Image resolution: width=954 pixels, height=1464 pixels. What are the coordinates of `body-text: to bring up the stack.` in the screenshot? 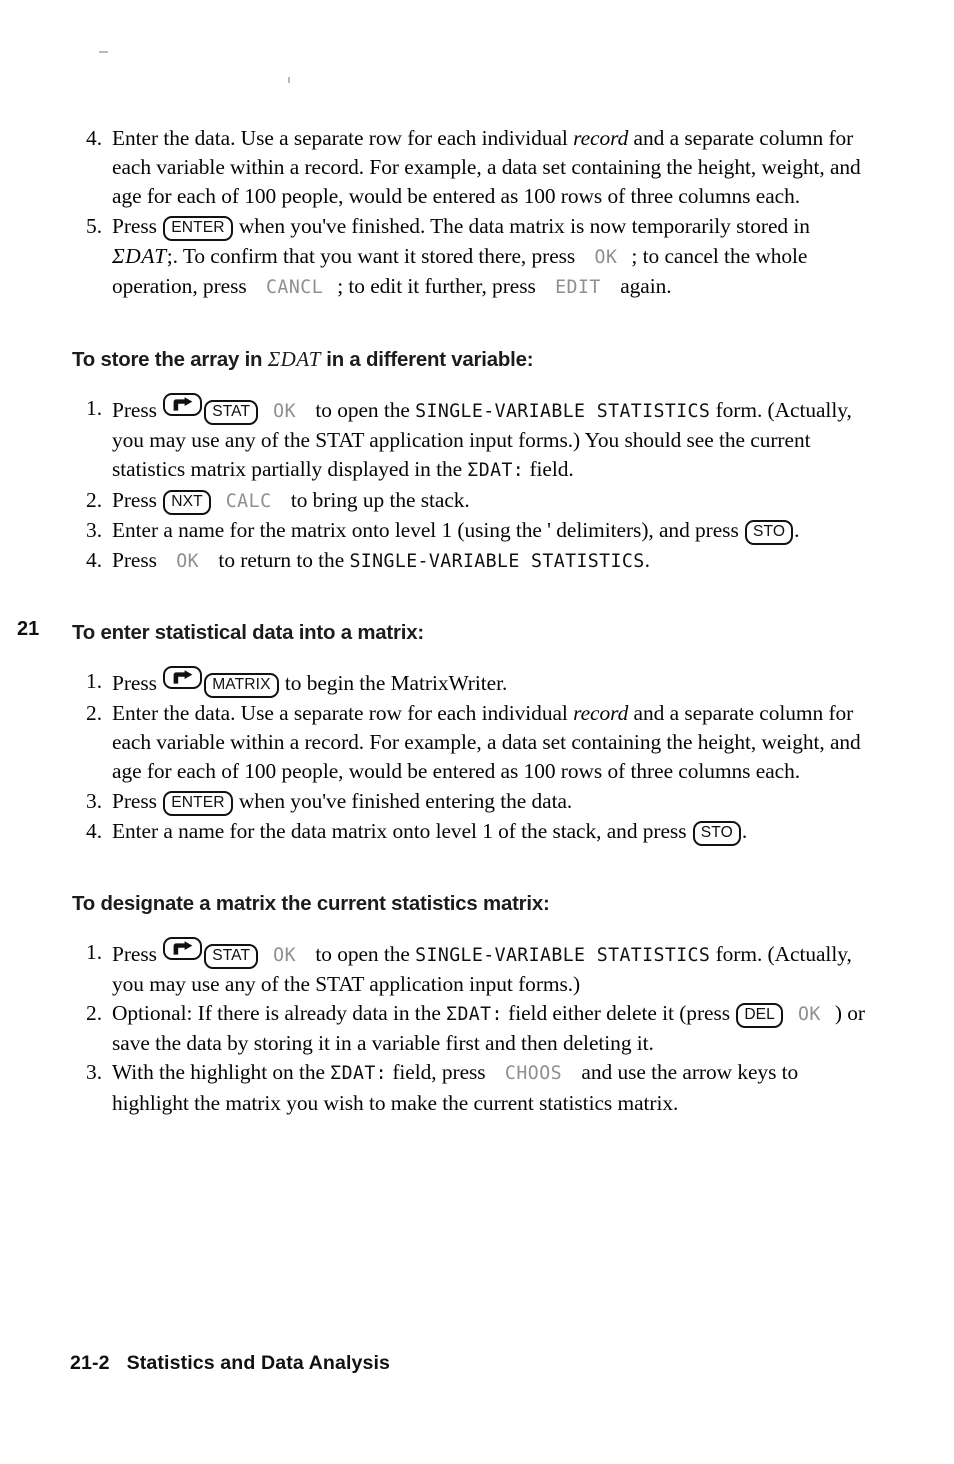 It's located at (377, 499).